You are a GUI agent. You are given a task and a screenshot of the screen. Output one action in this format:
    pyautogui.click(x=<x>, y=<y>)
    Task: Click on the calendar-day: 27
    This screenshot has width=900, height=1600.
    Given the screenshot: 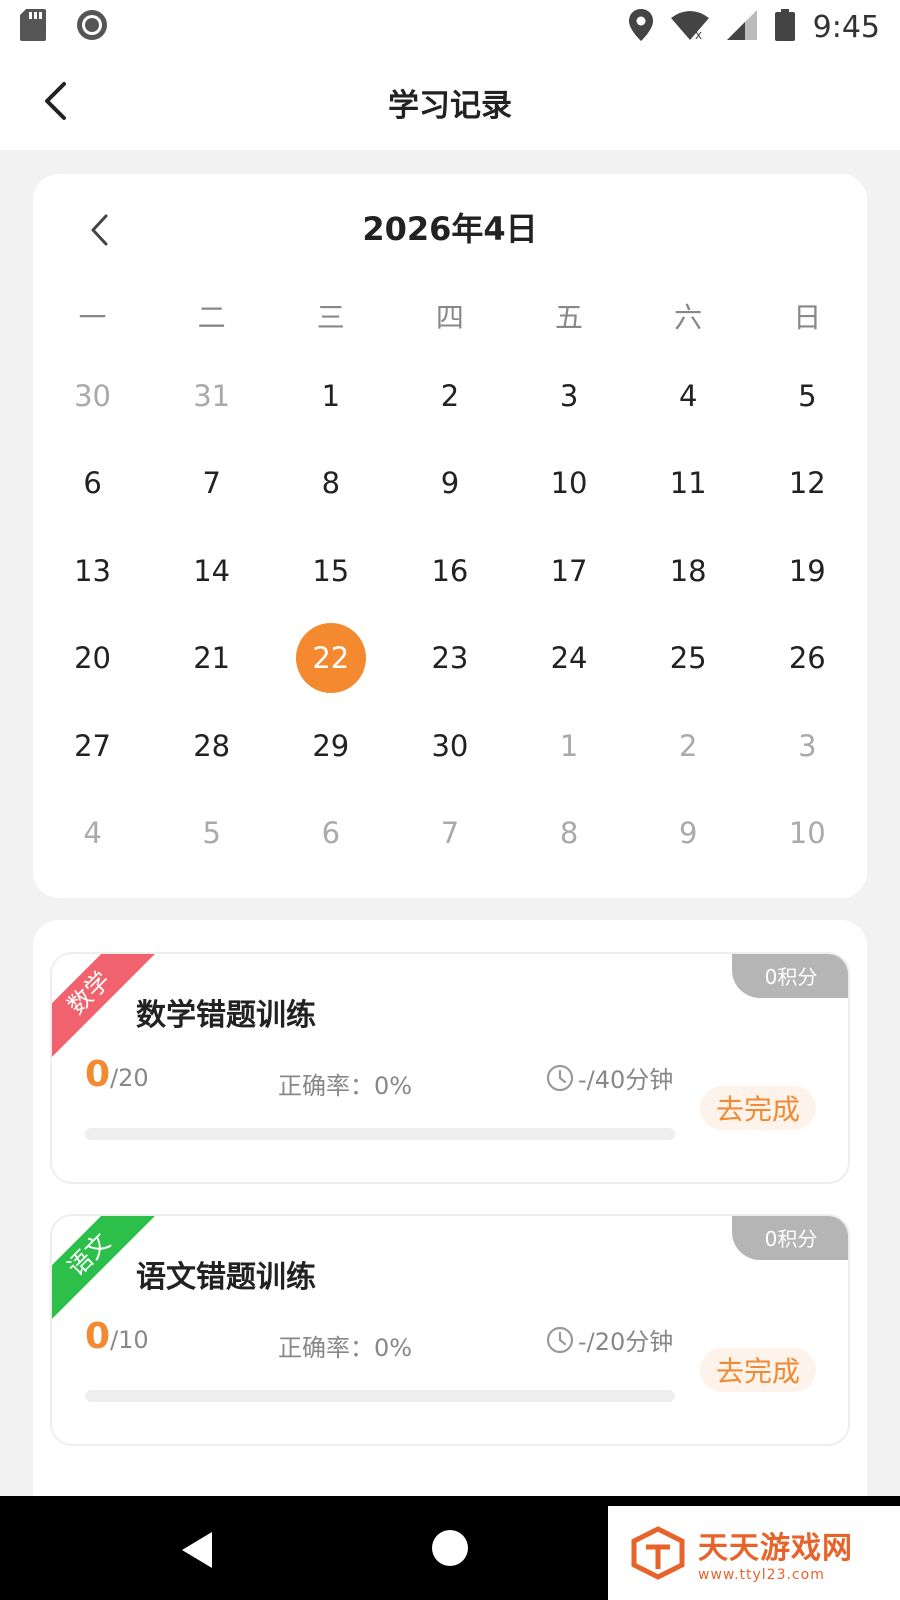 What is the action you would take?
    pyautogui.click(x=92, y=746)
    